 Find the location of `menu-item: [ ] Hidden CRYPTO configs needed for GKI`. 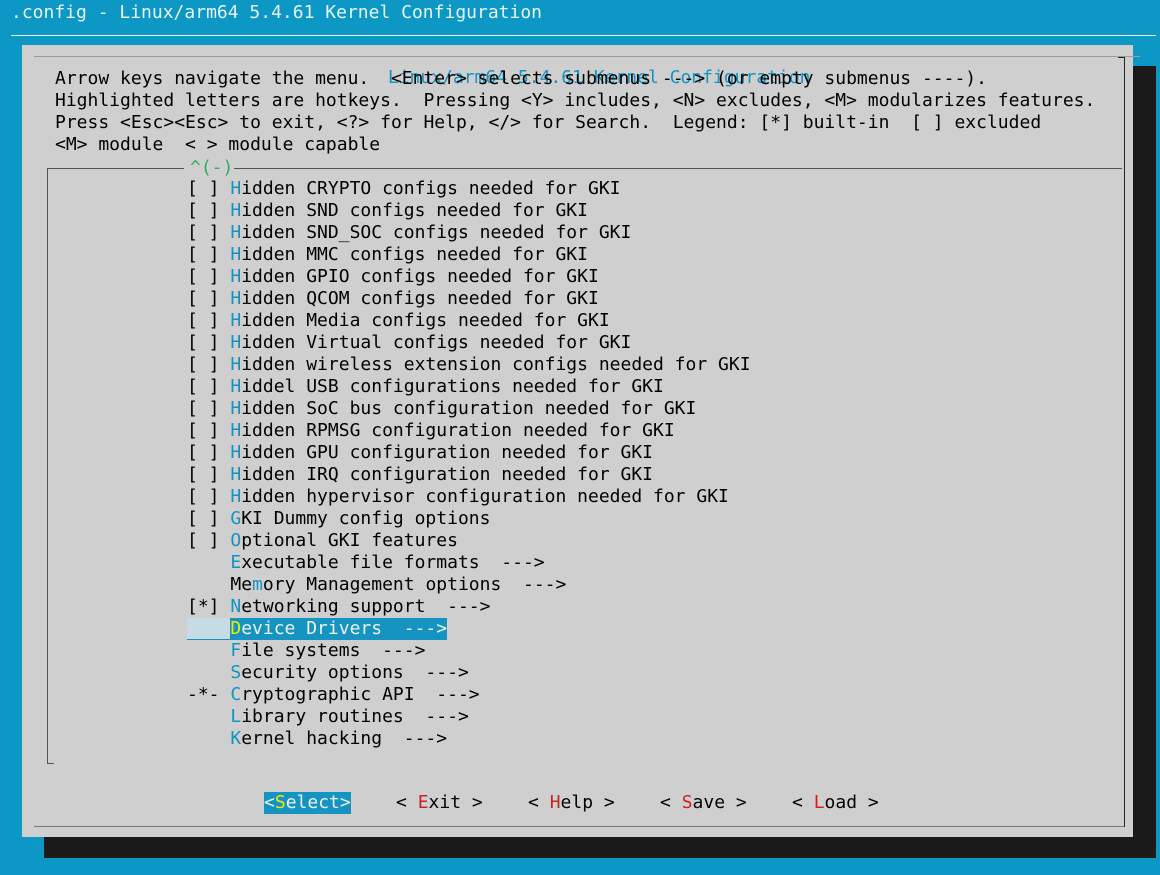

menu-item: [ ] Hidden CRYPTO configs needed for GKI is located at coordinates (404, 189).